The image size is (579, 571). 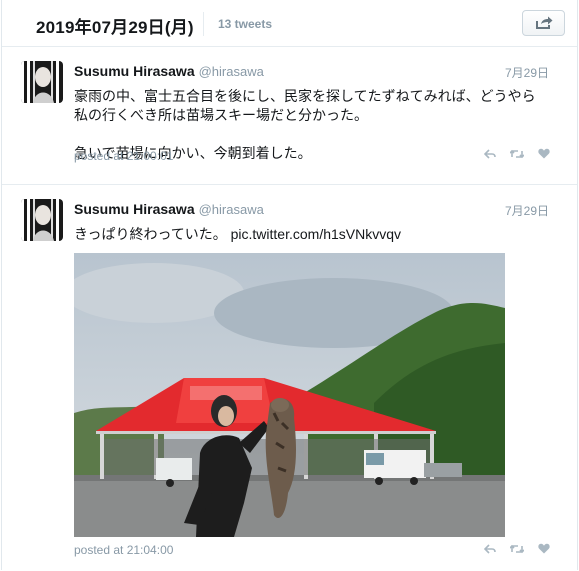 What do you see at coordinates (124, 550) in the screenshot?
I see `posted-time: posted at 21:04:00` at bounding box center [124, 550].